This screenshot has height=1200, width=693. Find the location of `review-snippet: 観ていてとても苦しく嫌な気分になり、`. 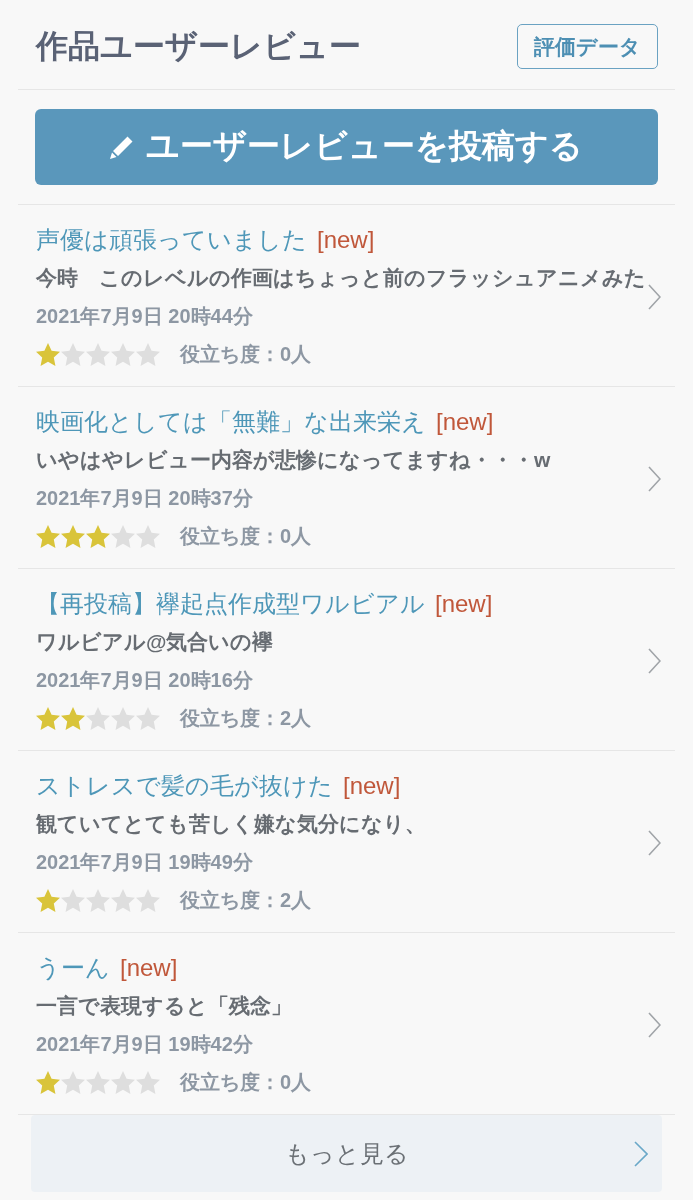

review-snippet: 観ていてとても苦しく嫌な気分になり、 is located at coordinates (231, 824).